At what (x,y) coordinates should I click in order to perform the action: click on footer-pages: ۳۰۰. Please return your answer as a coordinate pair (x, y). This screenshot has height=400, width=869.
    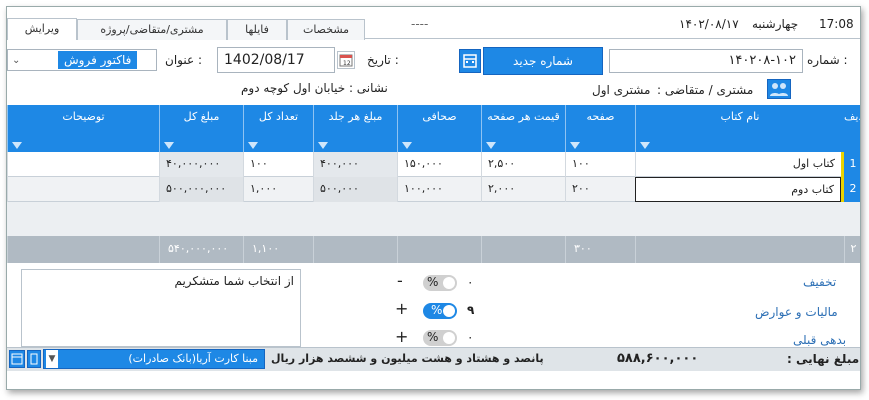
    Looking at the image, I should click on (600, 249).